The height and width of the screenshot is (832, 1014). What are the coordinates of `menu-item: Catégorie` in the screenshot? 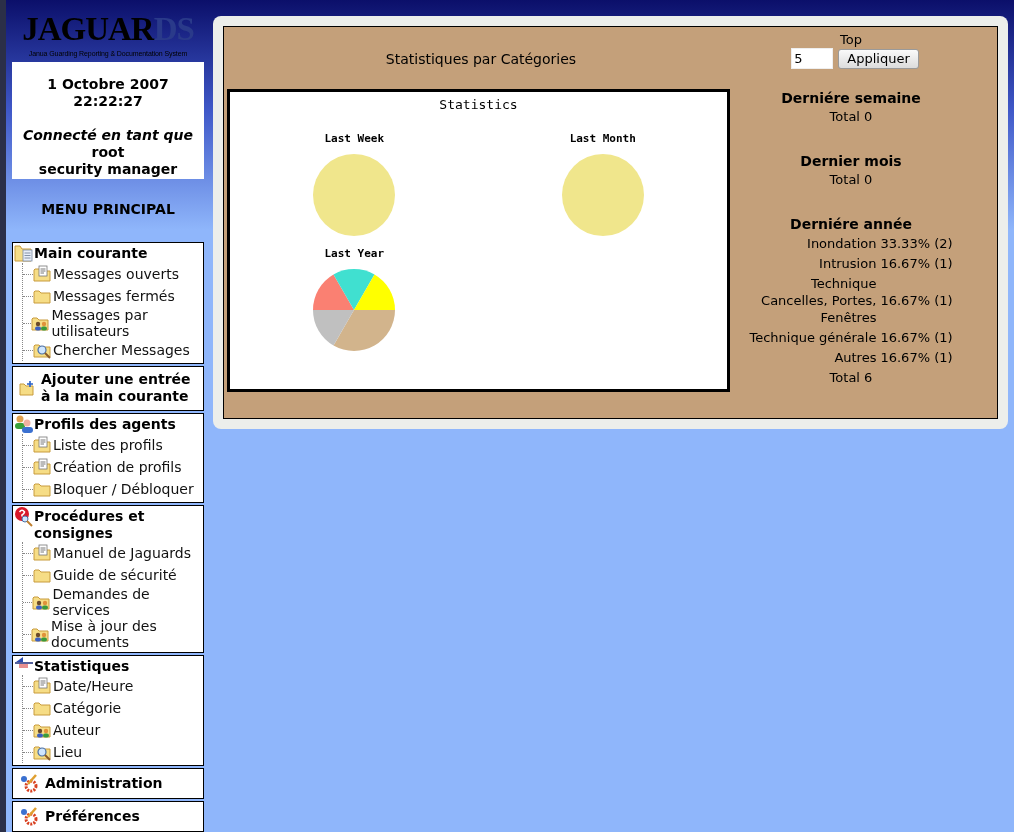 It's located at (87, 708).